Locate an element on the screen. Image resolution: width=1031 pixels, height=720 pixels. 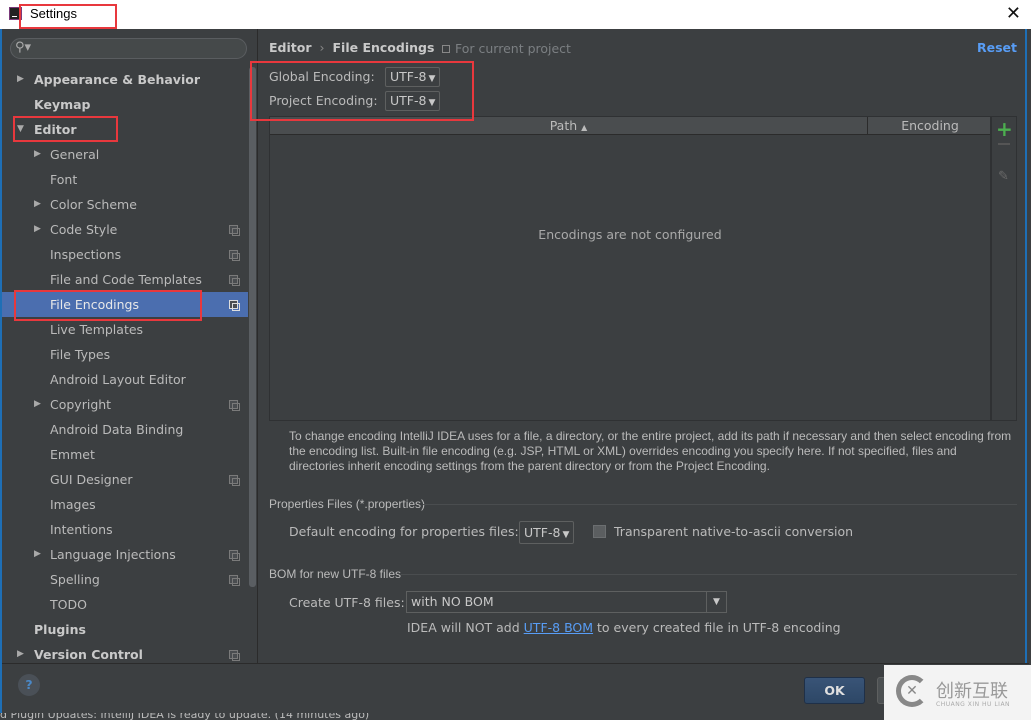
search-input: ⚲▾ is located at coordinates (128, 48).